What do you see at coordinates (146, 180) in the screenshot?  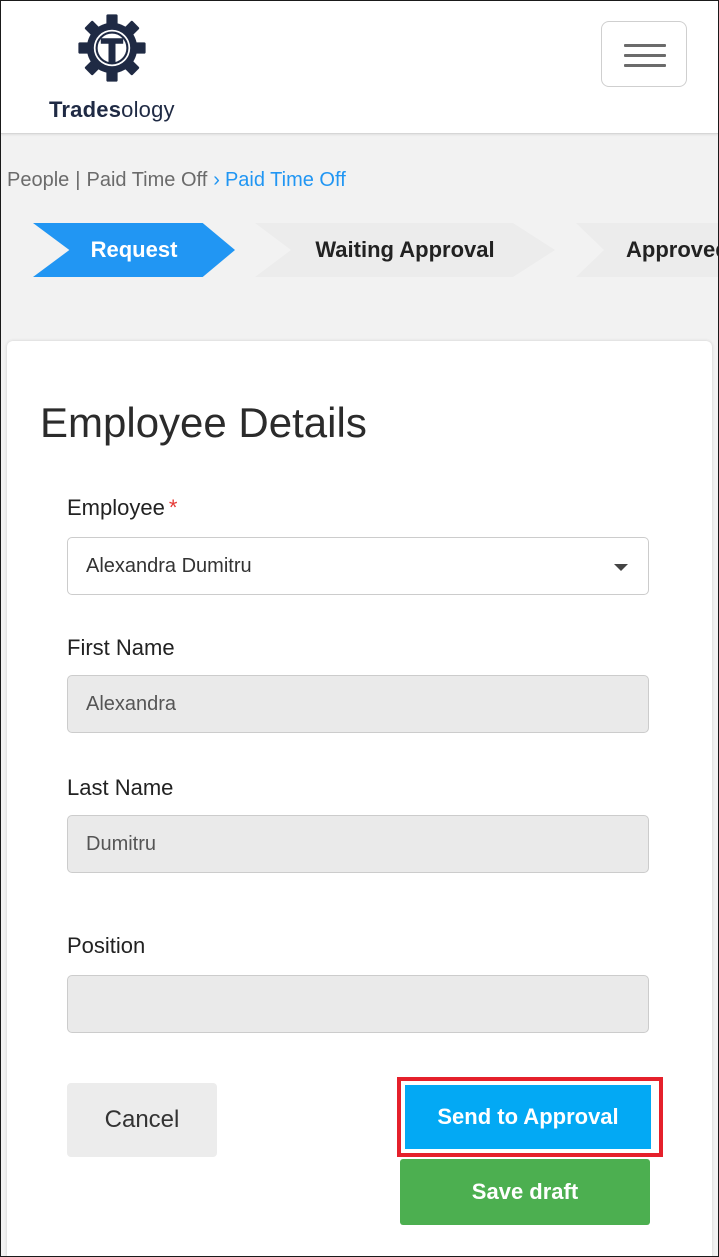 I see `breadcrumb-paid-time-off: Paid Time Off` at bounding box center [146, 180].